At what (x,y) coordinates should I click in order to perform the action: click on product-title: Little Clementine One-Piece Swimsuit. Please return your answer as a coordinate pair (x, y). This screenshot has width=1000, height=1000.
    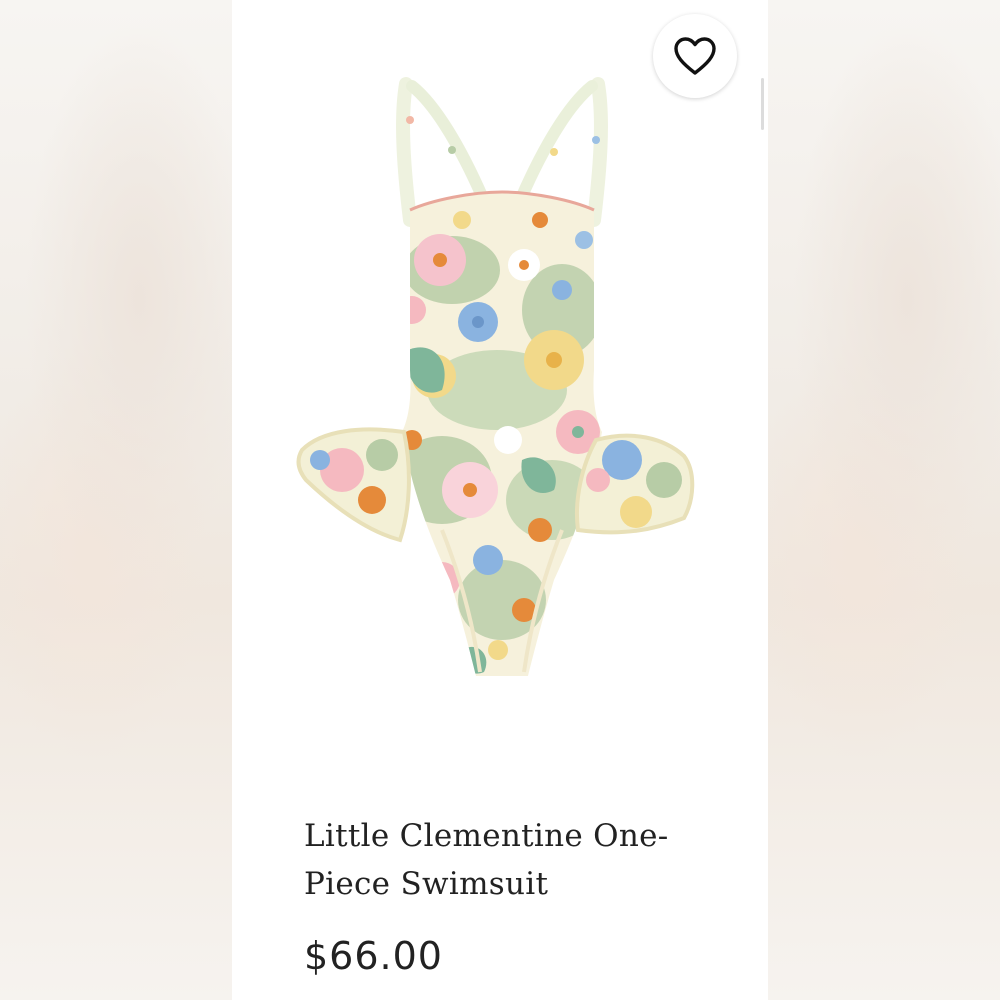
    Looking at the image, I should click on (514, 860).